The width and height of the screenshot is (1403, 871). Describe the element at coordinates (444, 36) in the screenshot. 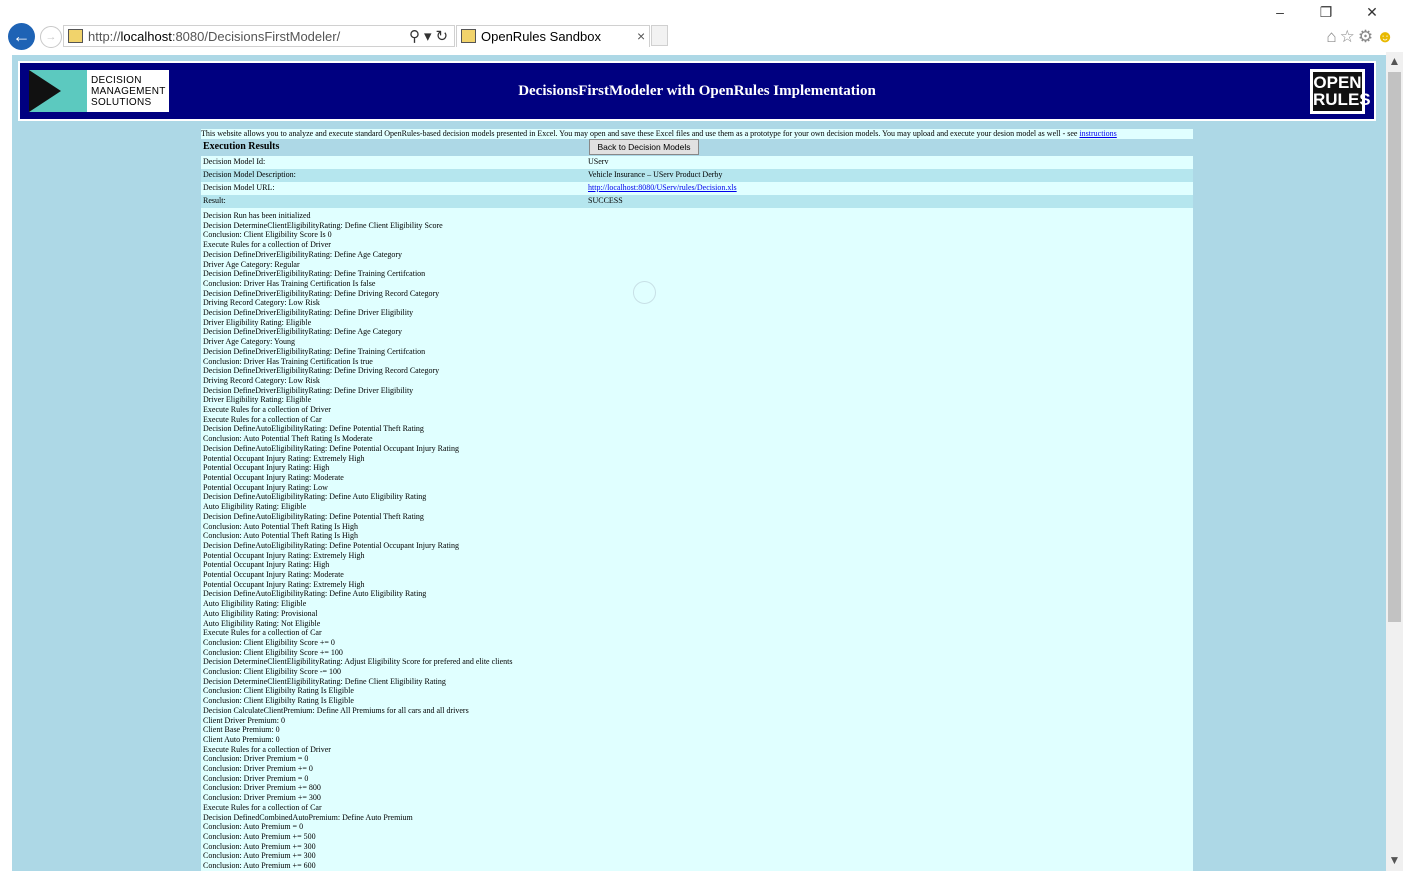

I see `refresh-icon: ↻` at that location.